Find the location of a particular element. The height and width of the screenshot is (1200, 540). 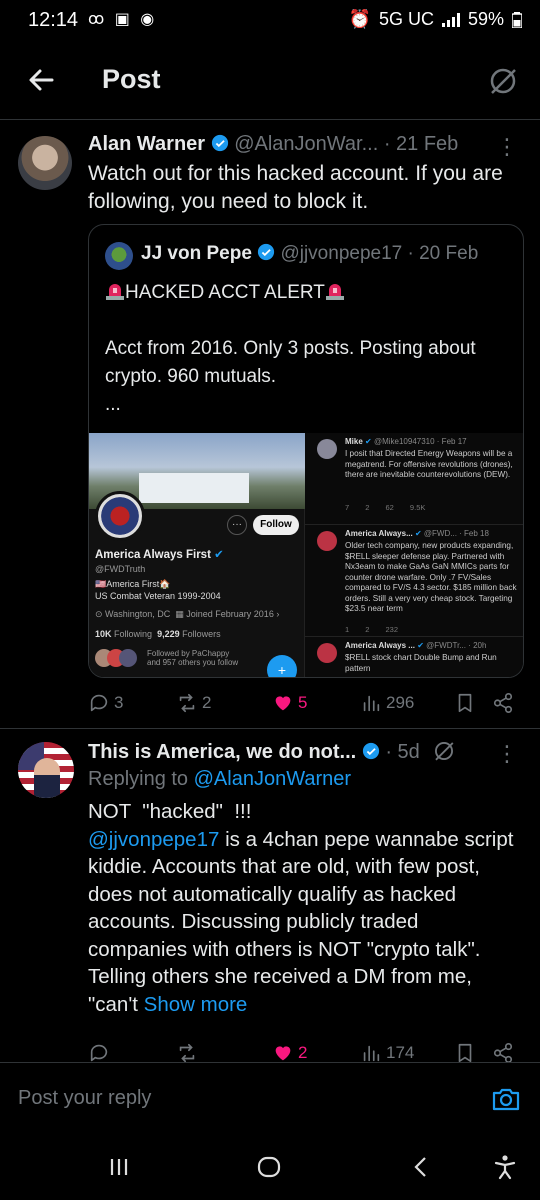

tweet-header: This is America, we do not... · 5d is located at coordinates (271, 752).